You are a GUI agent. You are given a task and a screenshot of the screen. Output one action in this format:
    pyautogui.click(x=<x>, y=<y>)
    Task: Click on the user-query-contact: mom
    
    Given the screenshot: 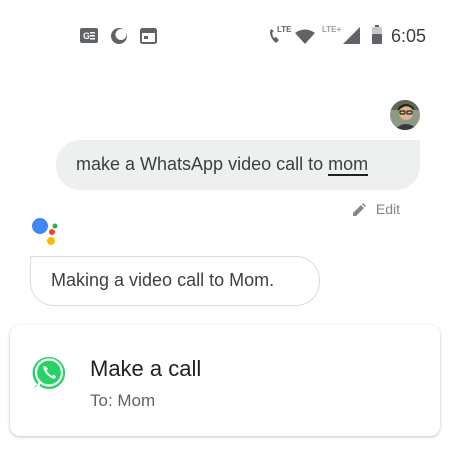 What is the action you would take?
    pyautogui.click(x=348, y=165)
    